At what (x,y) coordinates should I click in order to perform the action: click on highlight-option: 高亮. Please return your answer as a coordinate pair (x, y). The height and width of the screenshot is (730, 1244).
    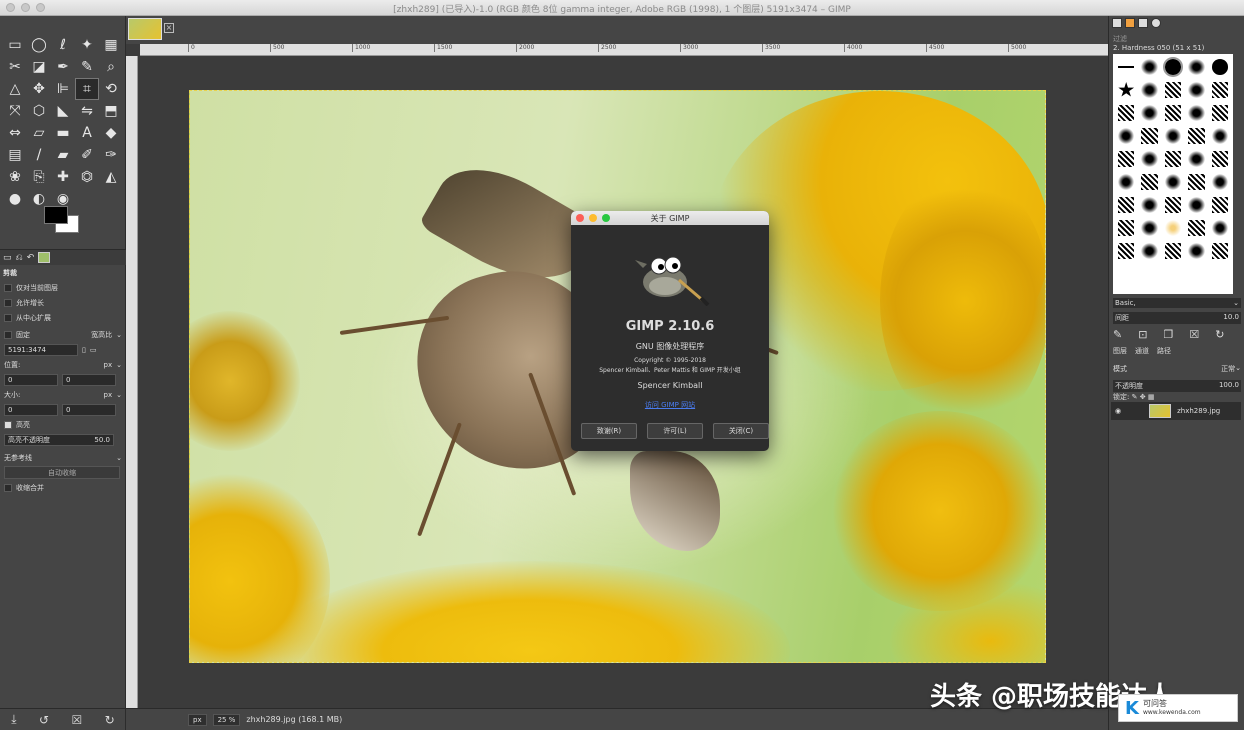
    Looking at the image, I should click on (63, 424).